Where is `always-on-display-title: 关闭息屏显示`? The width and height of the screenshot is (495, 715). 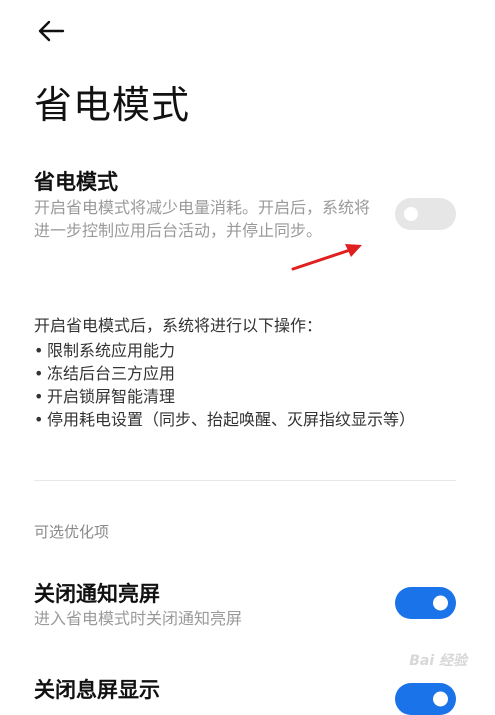 always-on-display-title: 关闭息屏显示 is located at coordinates (97, 690).